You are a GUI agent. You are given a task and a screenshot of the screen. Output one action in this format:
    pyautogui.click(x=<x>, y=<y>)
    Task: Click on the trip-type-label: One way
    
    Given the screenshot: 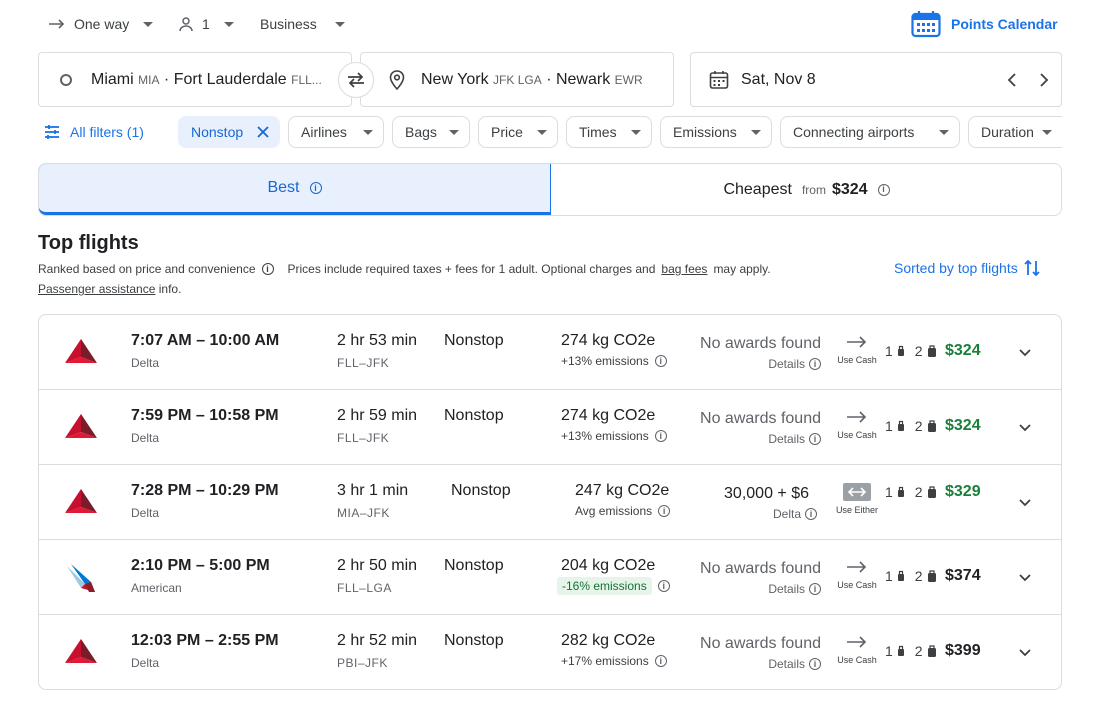 What is the action you would take?
    pyautogui.click(x=102, y=24)
    